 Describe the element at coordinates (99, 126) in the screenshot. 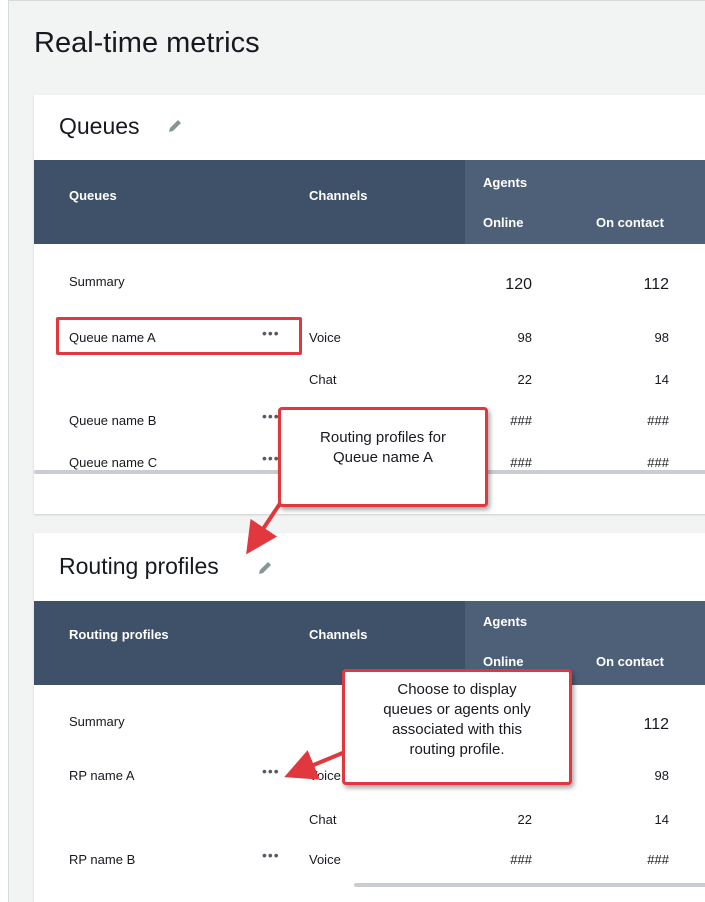

I see `queues-panel-title: Queues` at that location.